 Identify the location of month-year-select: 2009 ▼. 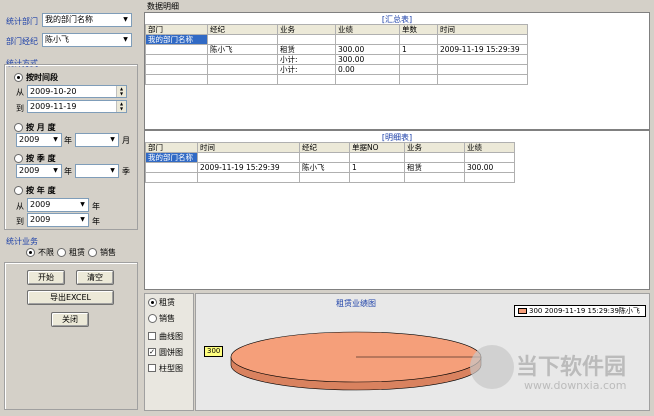
(39, 140).